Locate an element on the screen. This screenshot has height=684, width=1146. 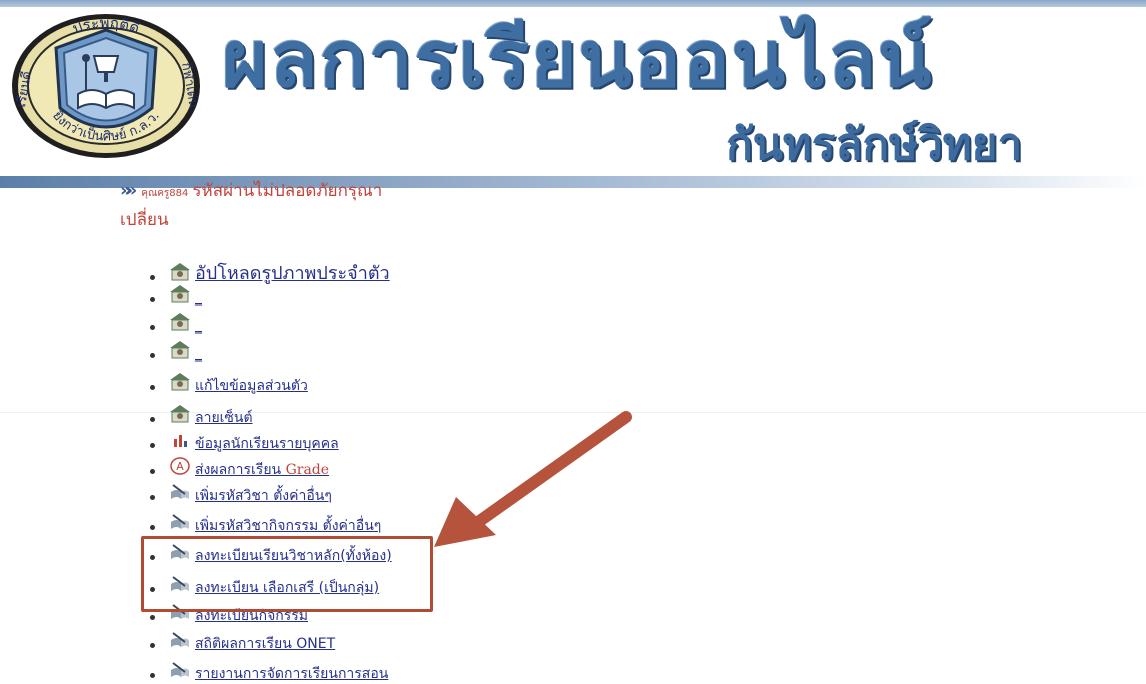
menu-link: อัปโหลดรูปภาพประจำตัว is located at coordinates (292, 274).